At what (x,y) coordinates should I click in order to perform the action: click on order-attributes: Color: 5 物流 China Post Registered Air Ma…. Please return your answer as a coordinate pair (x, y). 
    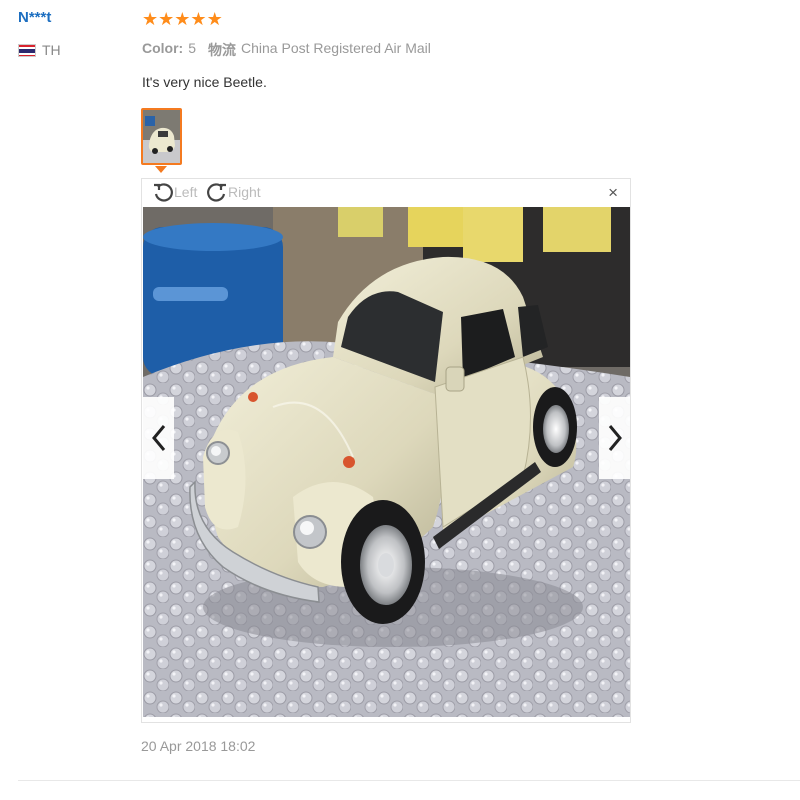
    Looking at the image, I should click on (392, 50).